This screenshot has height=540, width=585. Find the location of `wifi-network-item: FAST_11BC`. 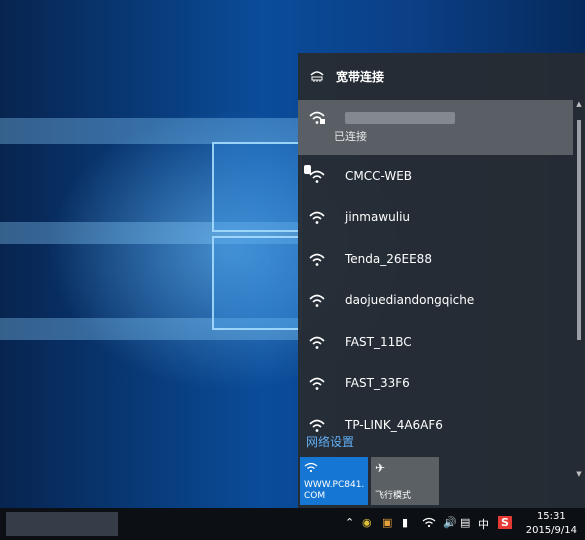

wifi-network-item: FAST_11BC is located at coordinates (435, 342).